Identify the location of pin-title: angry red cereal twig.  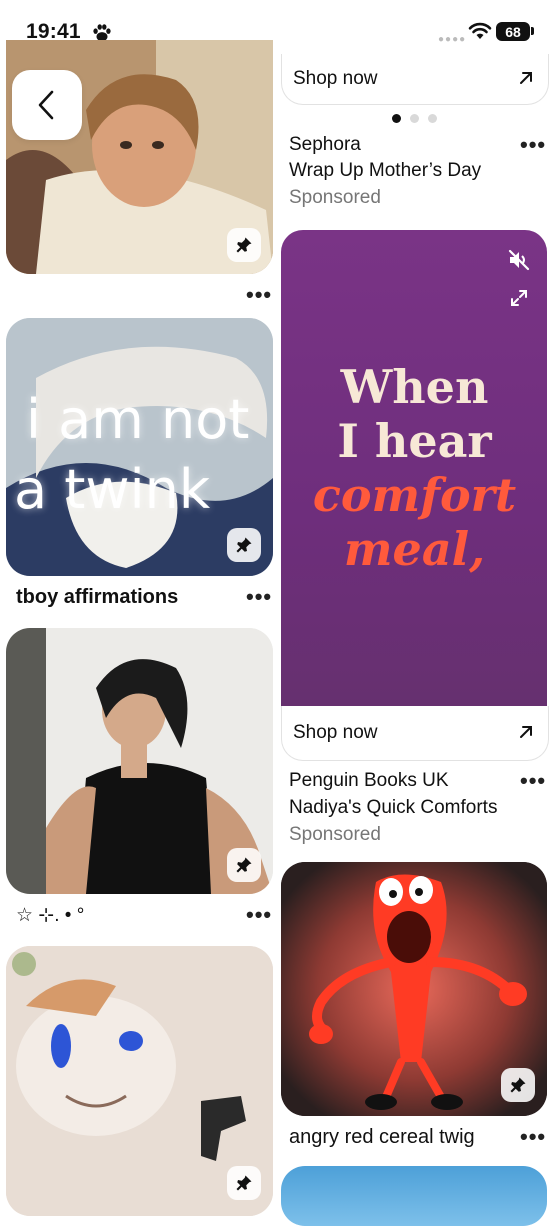
(382, 1137).